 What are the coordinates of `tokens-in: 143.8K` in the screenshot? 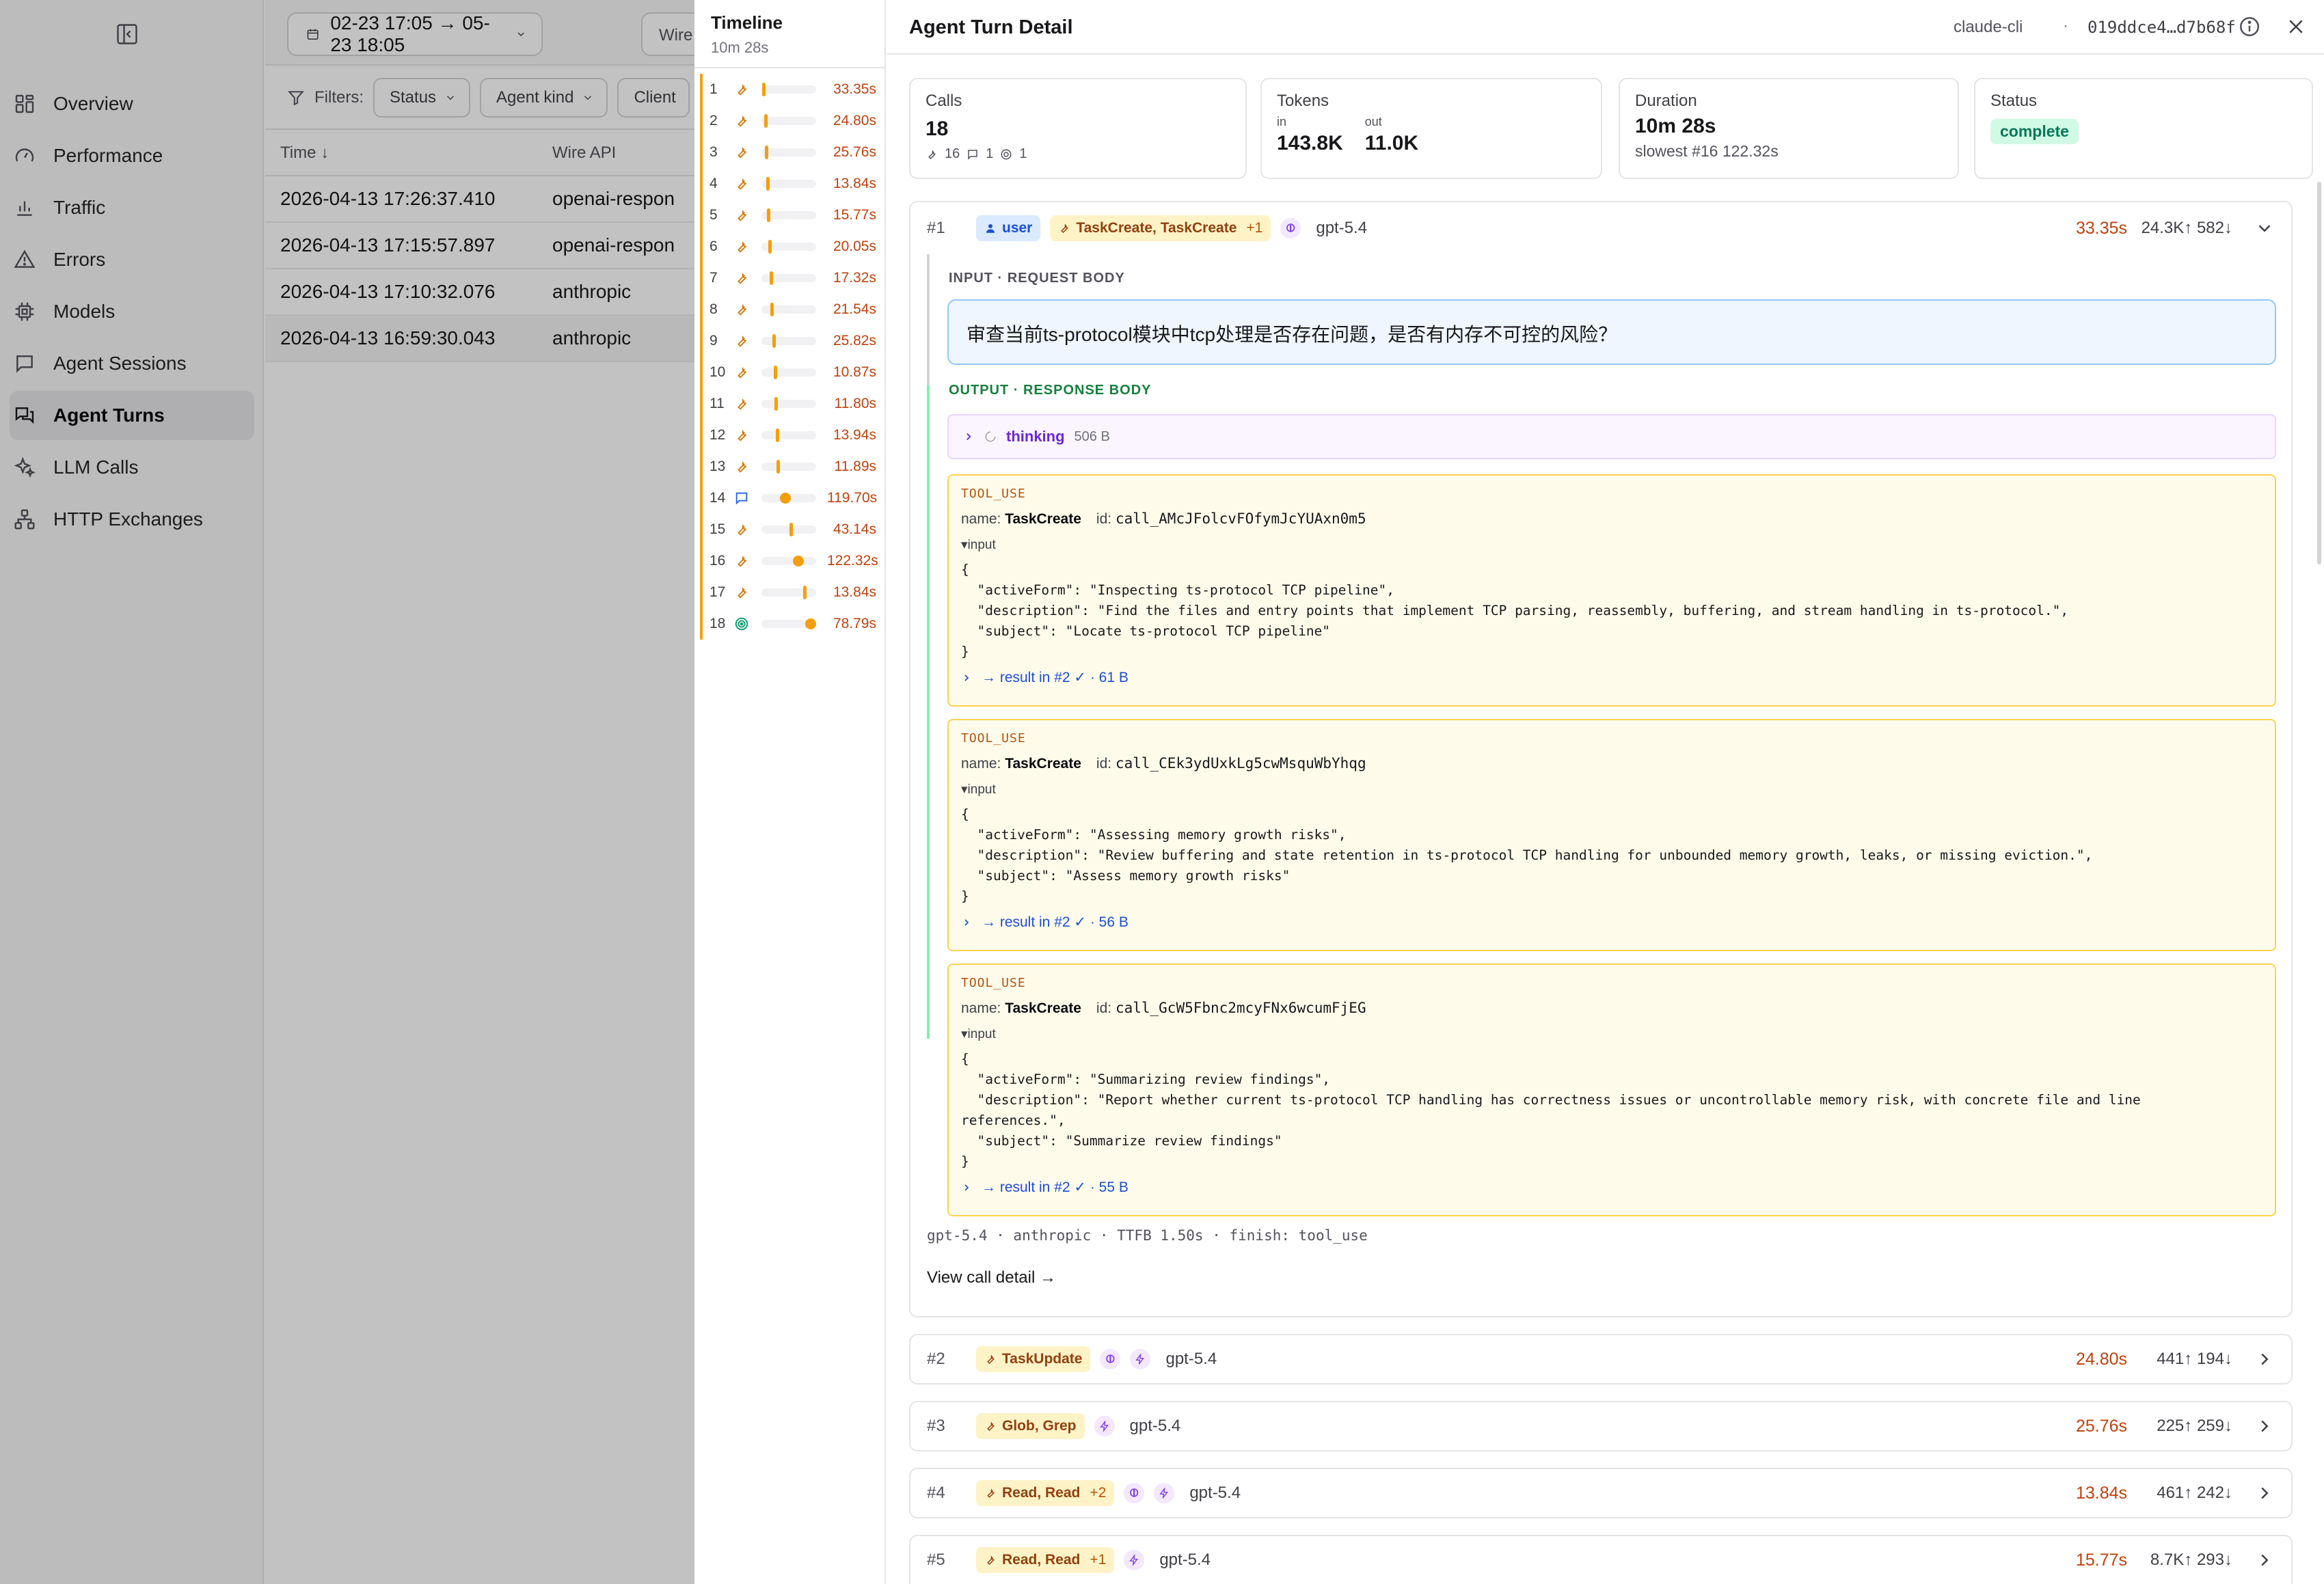 It's located at (1310, 143).